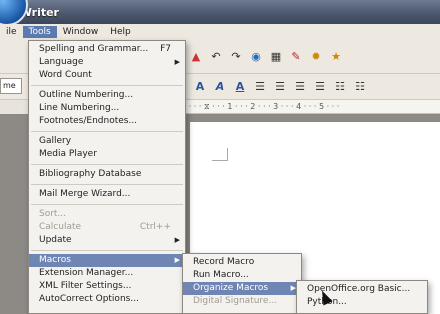 This screenshot has height=314, width=440. I want to click on redo-icon: ↷, so click(236, 57).